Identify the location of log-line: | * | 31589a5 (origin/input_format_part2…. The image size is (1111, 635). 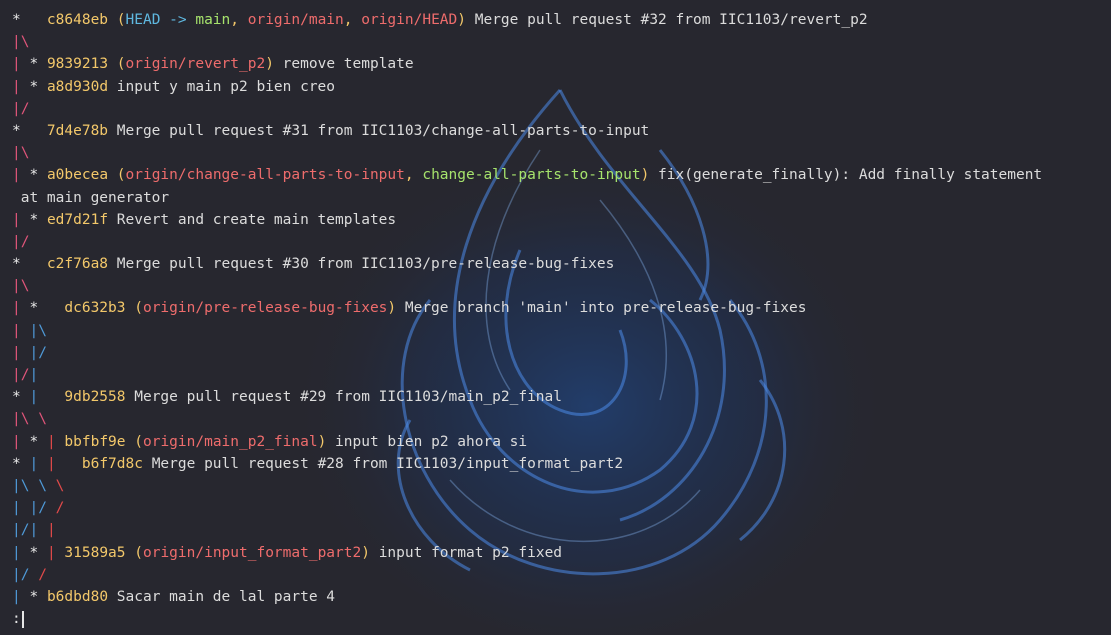
(561, 553).